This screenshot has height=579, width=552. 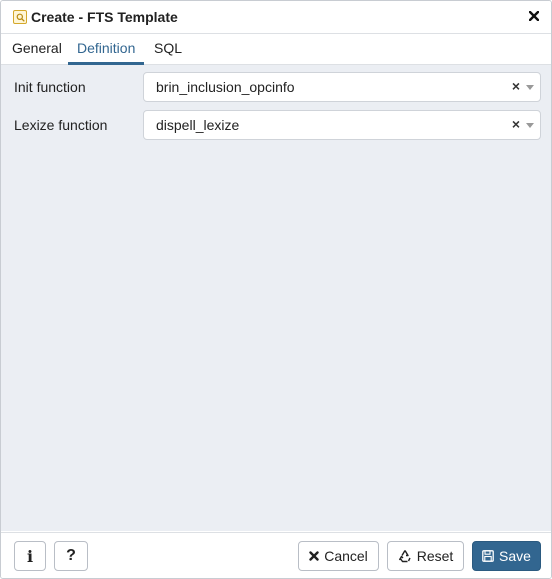 What do you see at coordinates (276, 49) in the screenshot?
I see `dialog-tabs: General Definition SQL` at bounding box center [276, 49].